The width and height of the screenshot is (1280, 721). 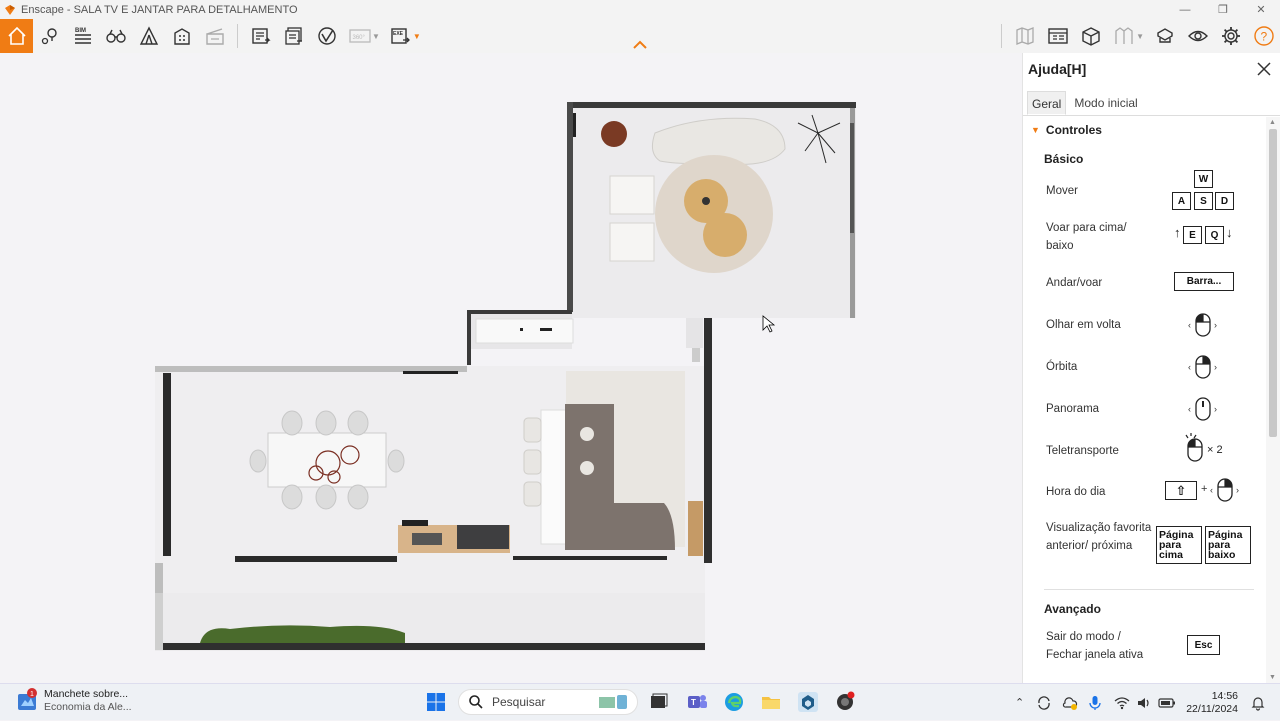 I want to click on arrow-down-icon: ↓, so click(x=1229, y=232).